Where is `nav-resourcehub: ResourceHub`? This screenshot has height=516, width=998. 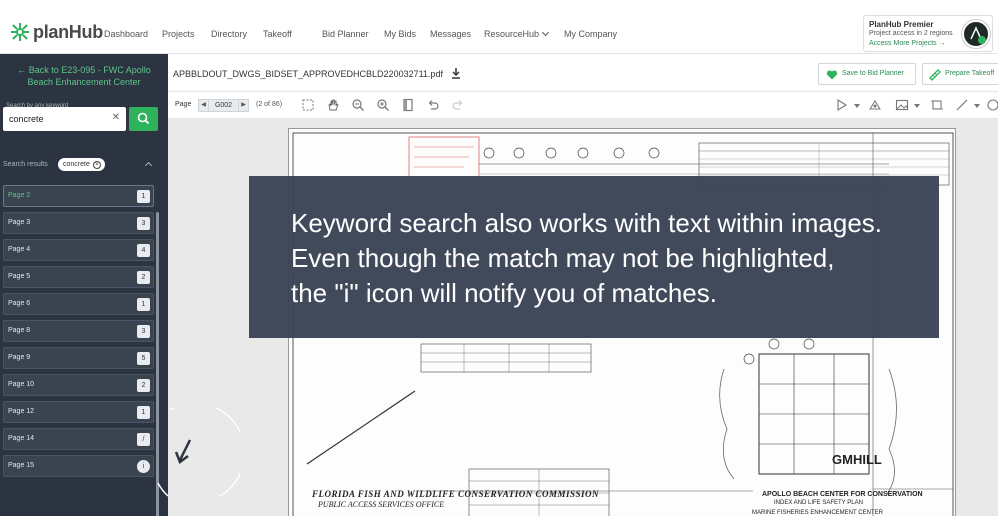 nav-resourcehub: ResourceHub is located at coordinates (517, 33).